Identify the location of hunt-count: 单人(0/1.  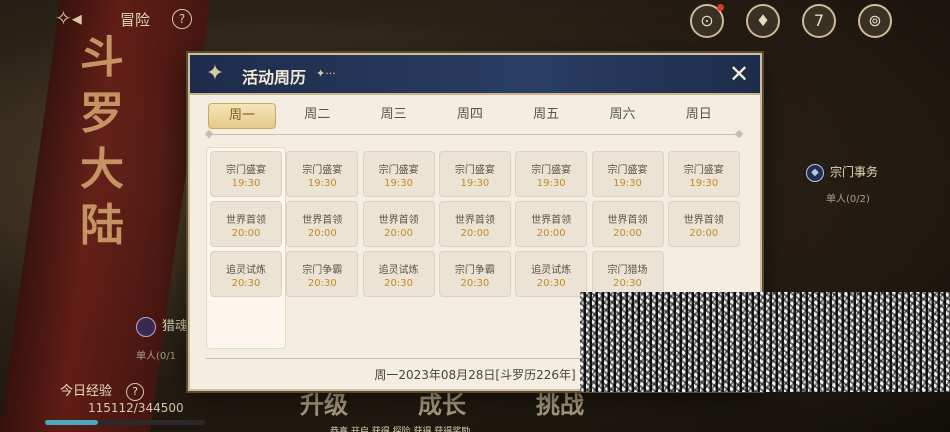
(156, 356).